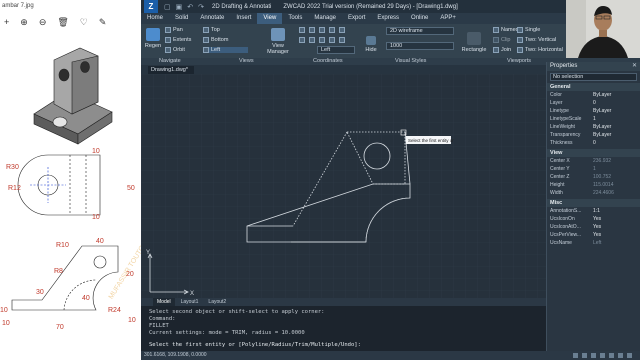 The height and width of the screenshot is (360, 640). I want to click on coordinates-dropdown: Left, so click(336, 50).